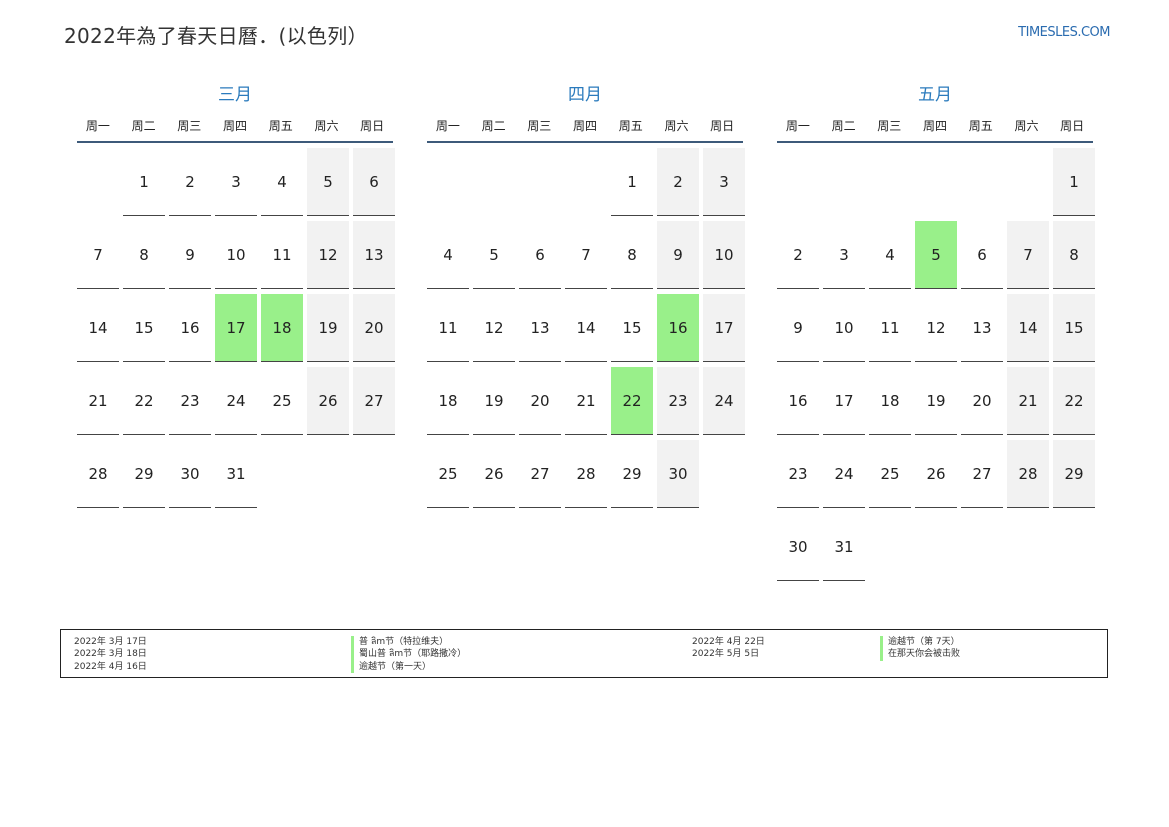  What do you see at coordinates (190, 474) in the screenshot?
I see `day-cell: 30` at bounding box center [190, 474].